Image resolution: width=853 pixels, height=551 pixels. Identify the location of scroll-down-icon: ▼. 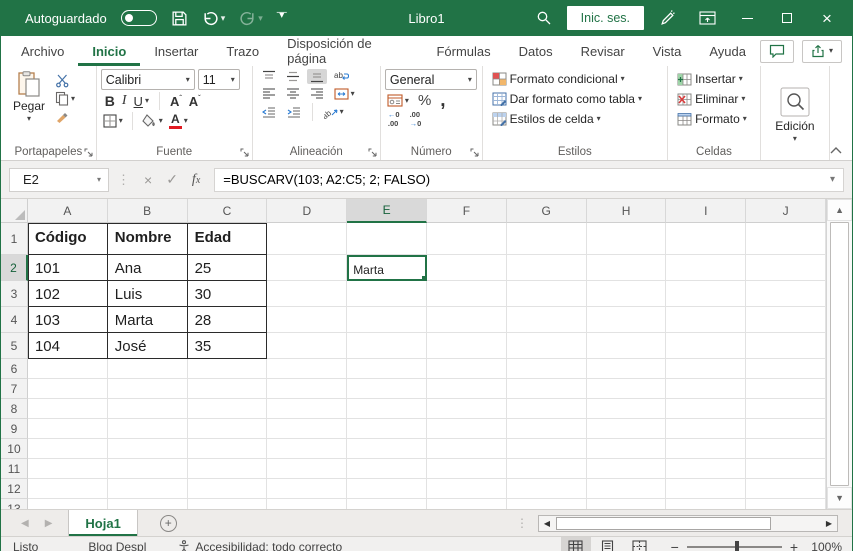
(839, 498).